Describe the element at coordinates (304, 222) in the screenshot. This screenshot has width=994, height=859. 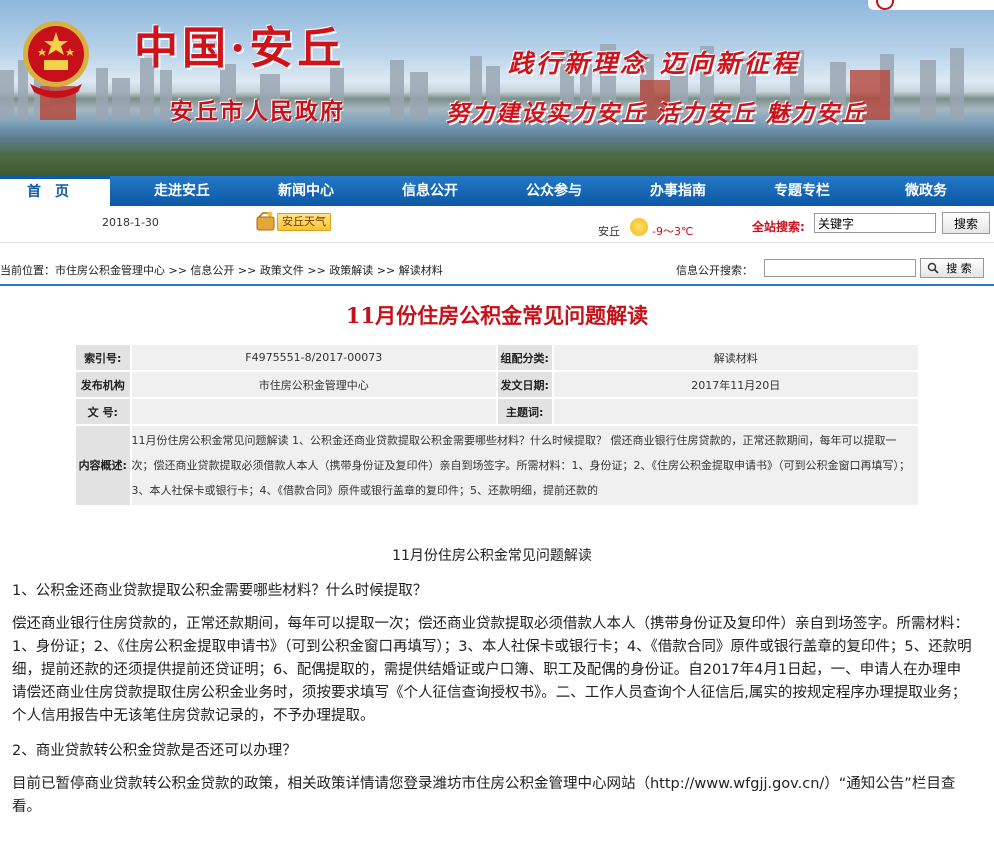
I see `weather-button-label: 安丘天气` at that location.